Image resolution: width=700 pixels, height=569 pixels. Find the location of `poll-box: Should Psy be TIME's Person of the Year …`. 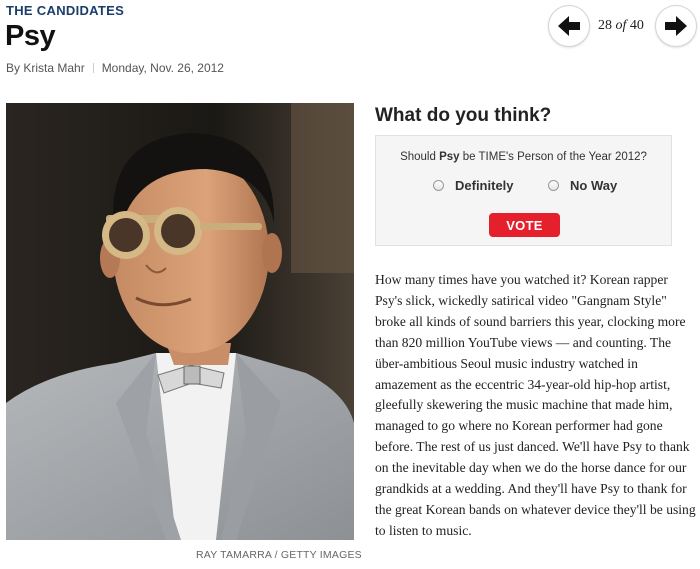

poll-box: Should Psy be TIME's Person of the Year … is located at coordinates (523, 190).